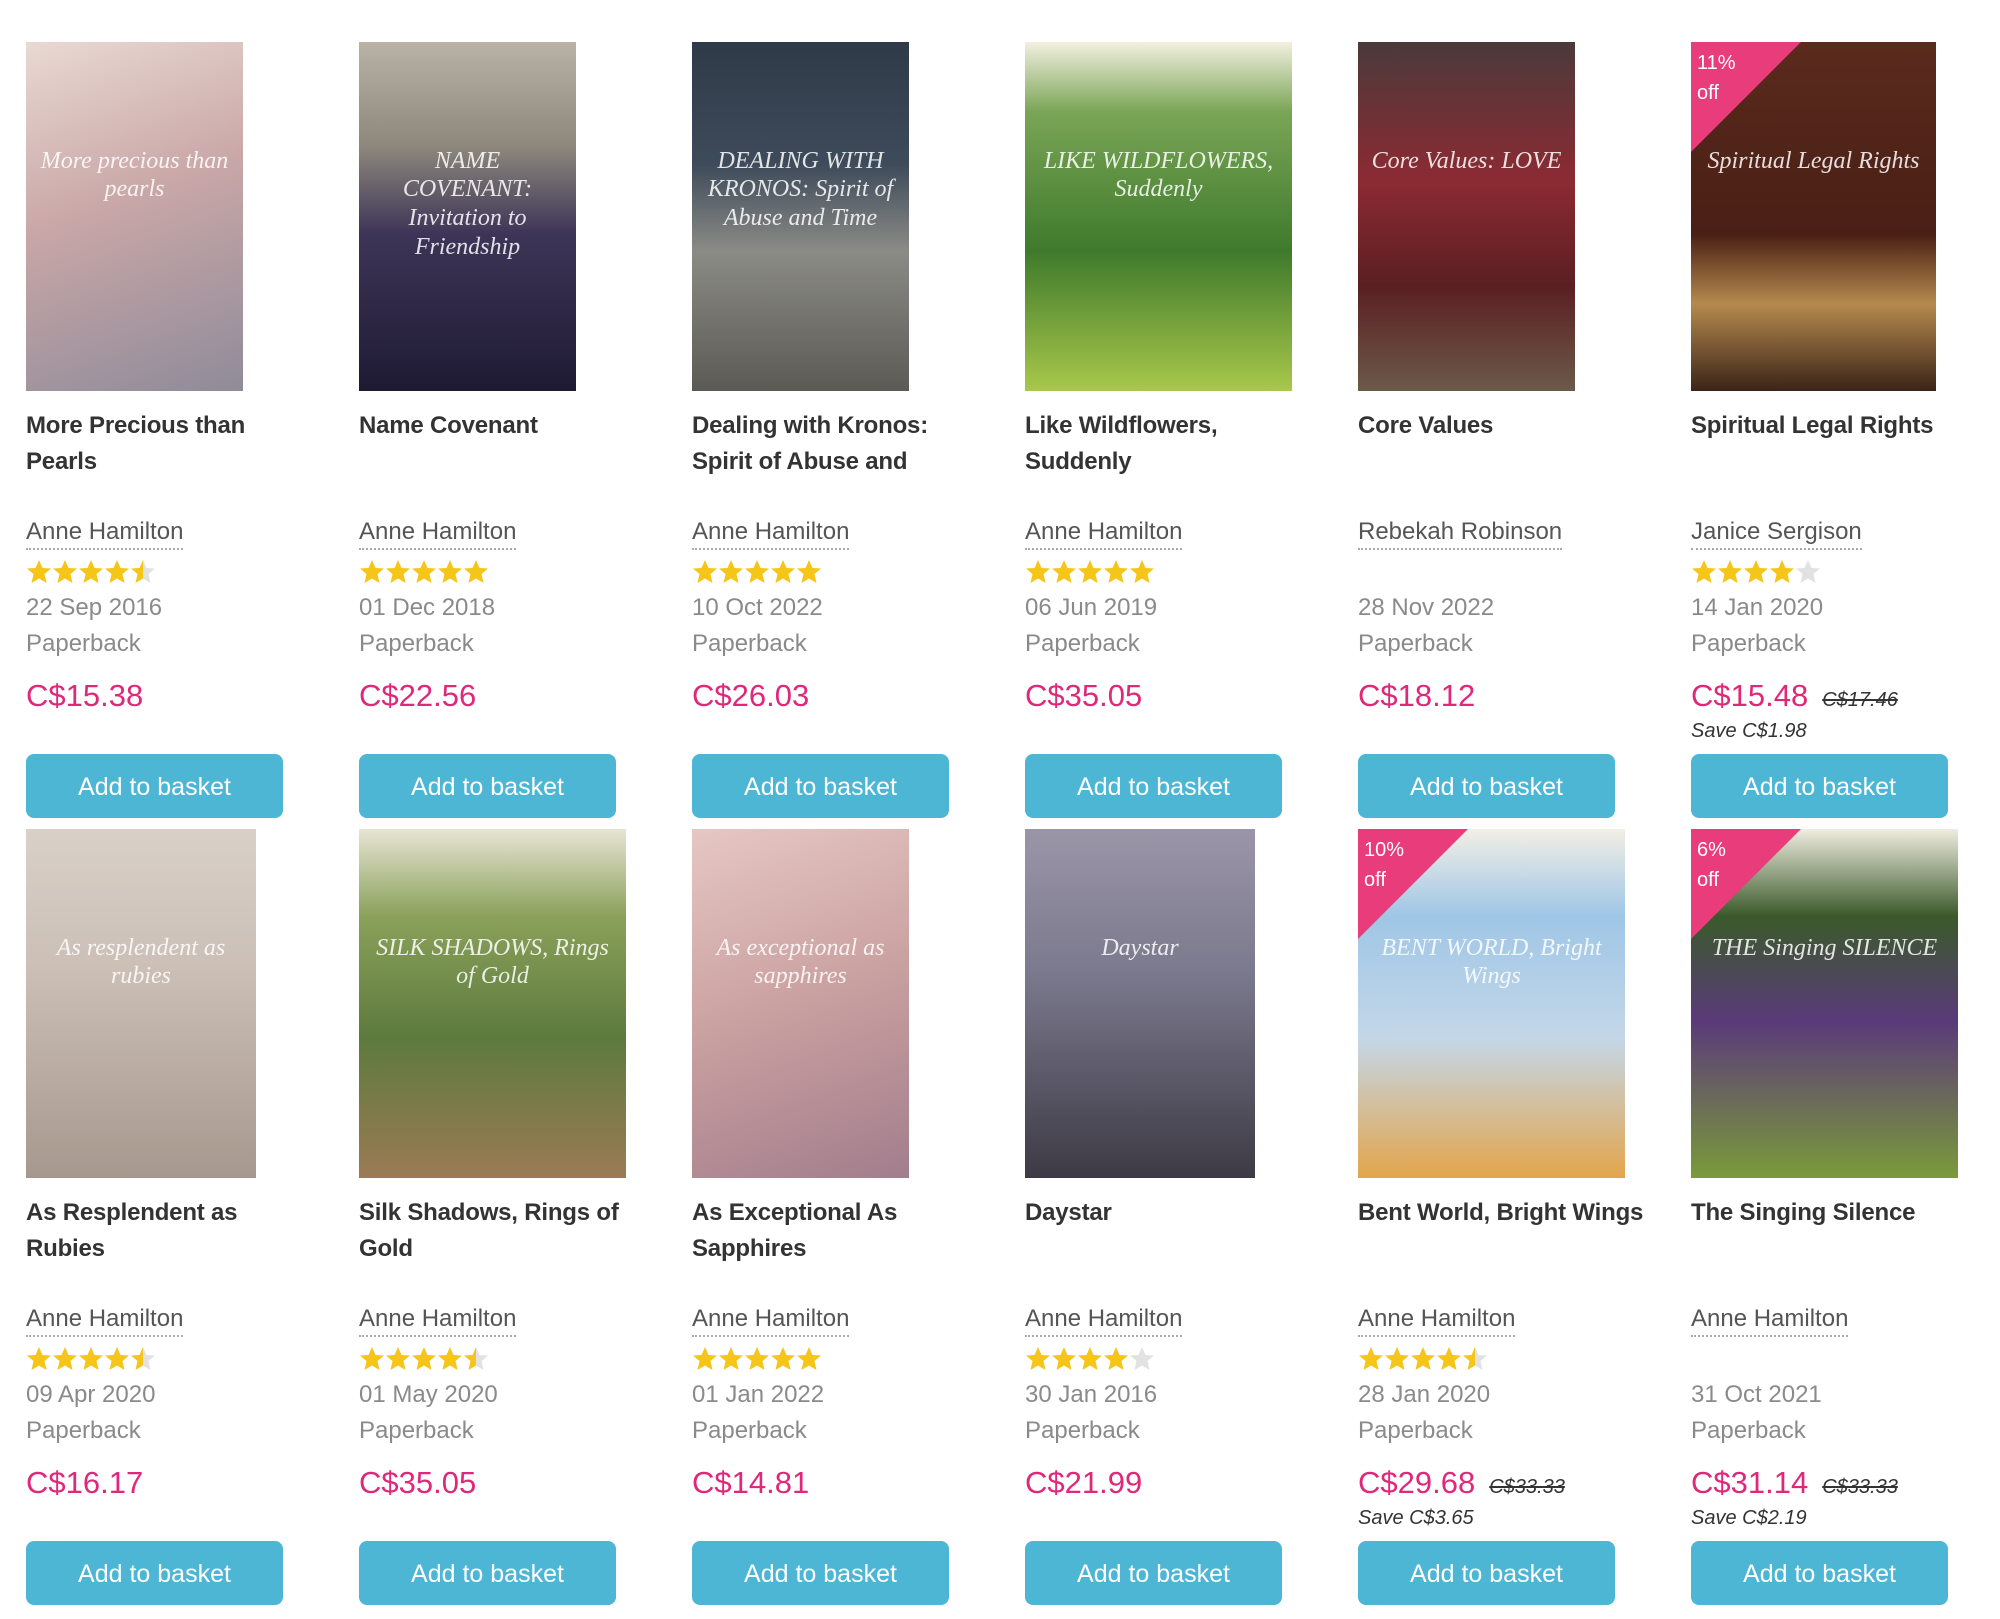  I want to click on price: C$29.68 C$33.33, so click(1461, 1485).